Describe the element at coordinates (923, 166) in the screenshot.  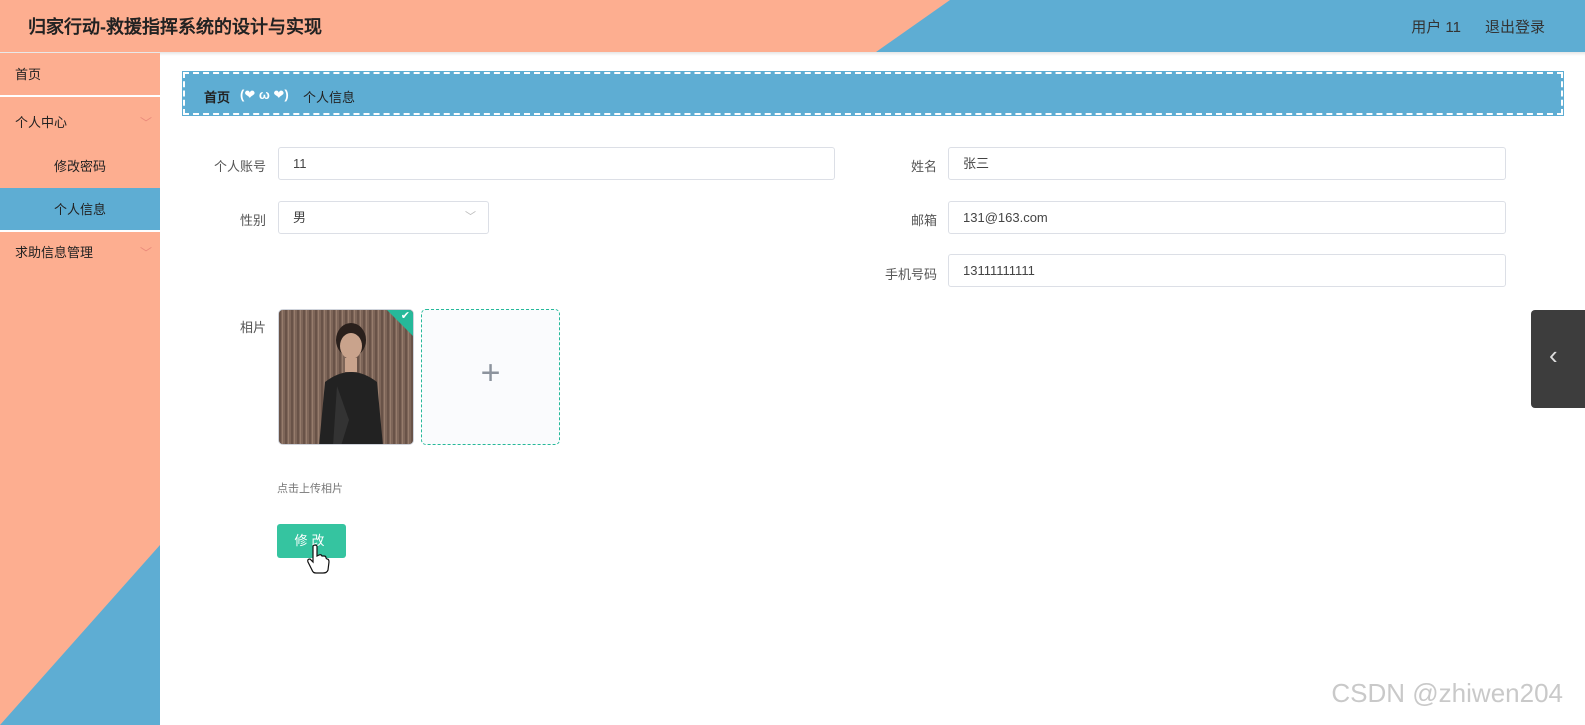
I see `name-label: 姓名` at that location.